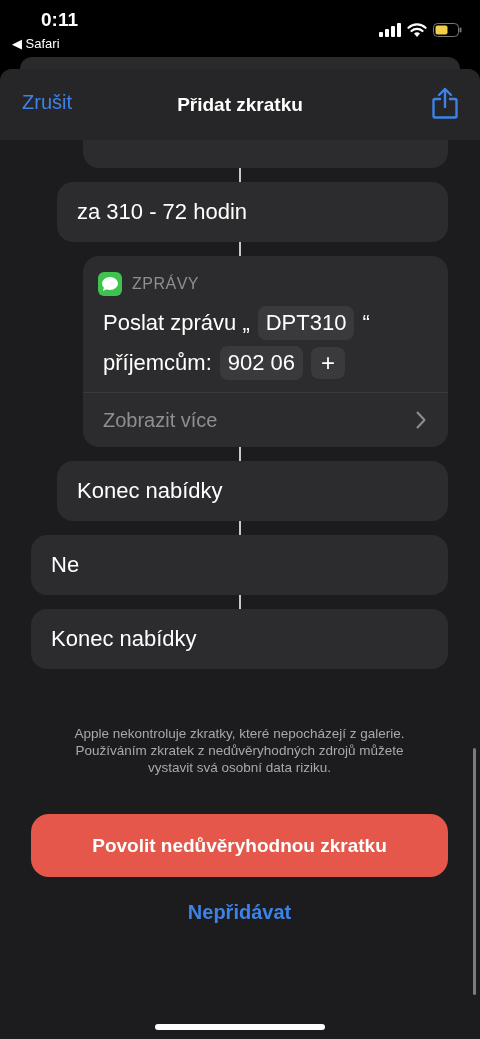 The width and height of the screenshot is (480, 1039). Describe the element at coordinates (110, 284) in the screenshot. I see `messages-app-icon` at that location.